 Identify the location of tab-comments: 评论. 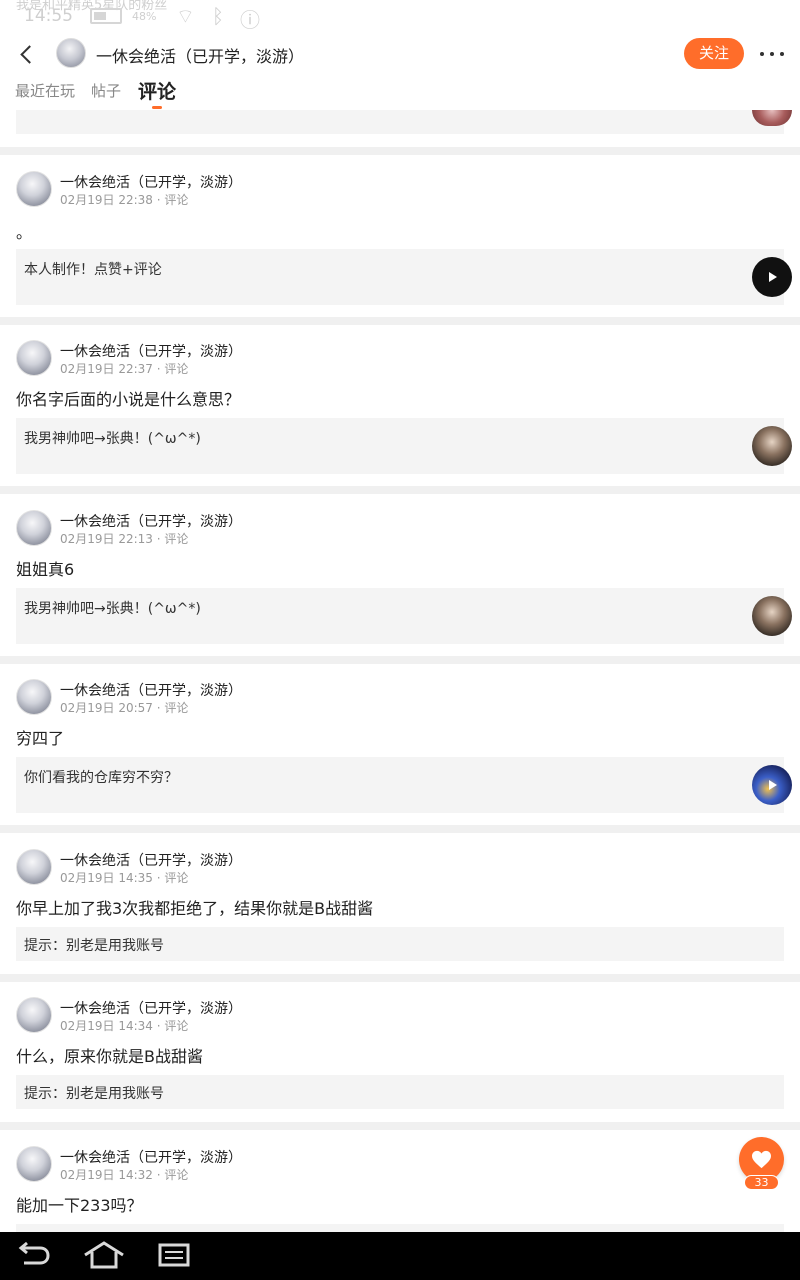
(157, 90).